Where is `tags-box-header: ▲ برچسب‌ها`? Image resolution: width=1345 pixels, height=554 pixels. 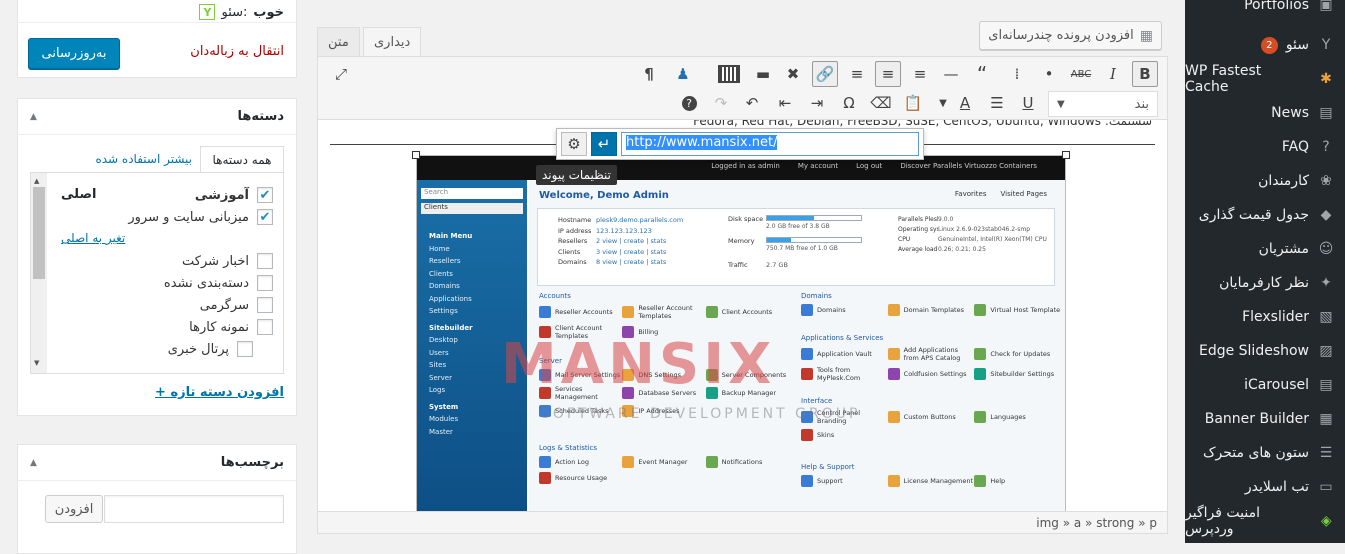 tags-box-header: ▲ برچسب‌ها is located at coordinates (157, 463).